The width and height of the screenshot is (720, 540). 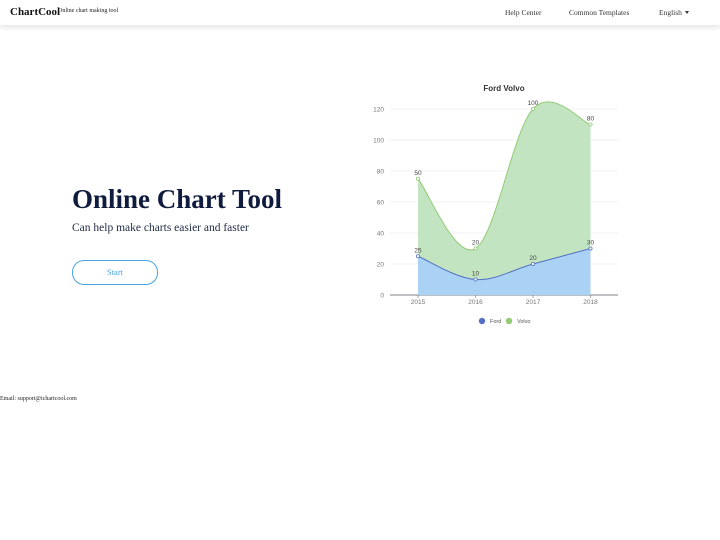 What do you see at coordinates (523, 12) in the screenshot?
I see `nav-help-center: Help Center` at bounding box center [523, 12].